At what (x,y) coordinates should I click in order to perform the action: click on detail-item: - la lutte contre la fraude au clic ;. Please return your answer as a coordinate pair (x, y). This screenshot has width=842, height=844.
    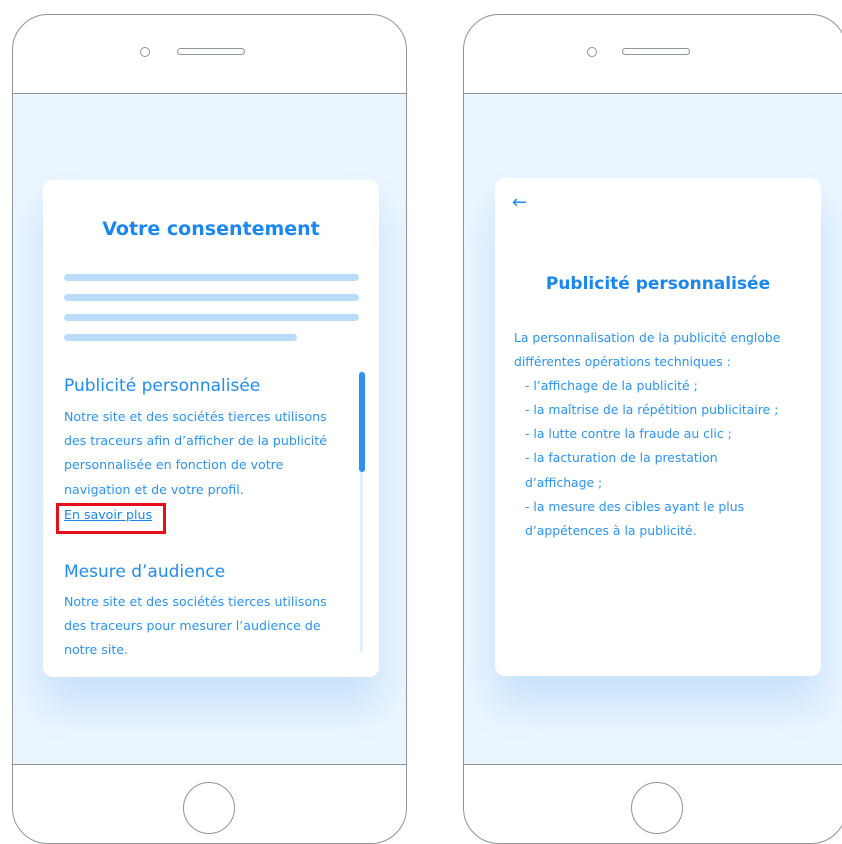
    Looking at the image, I should click on (628, 434).